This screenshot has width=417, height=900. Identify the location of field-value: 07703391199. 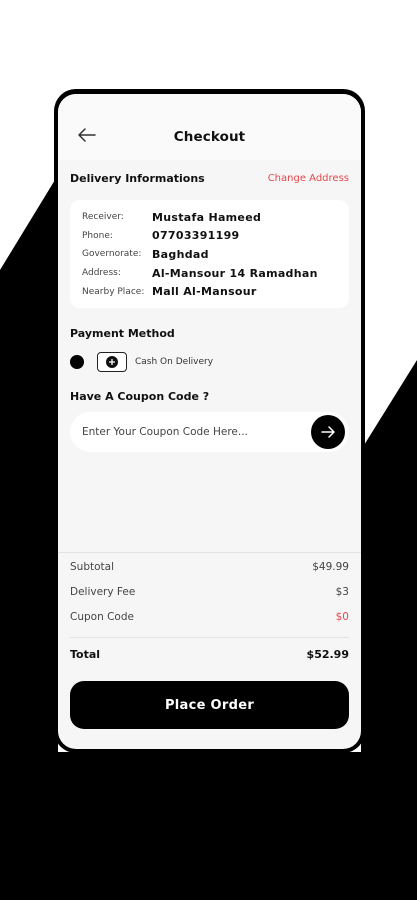
(196, 236).